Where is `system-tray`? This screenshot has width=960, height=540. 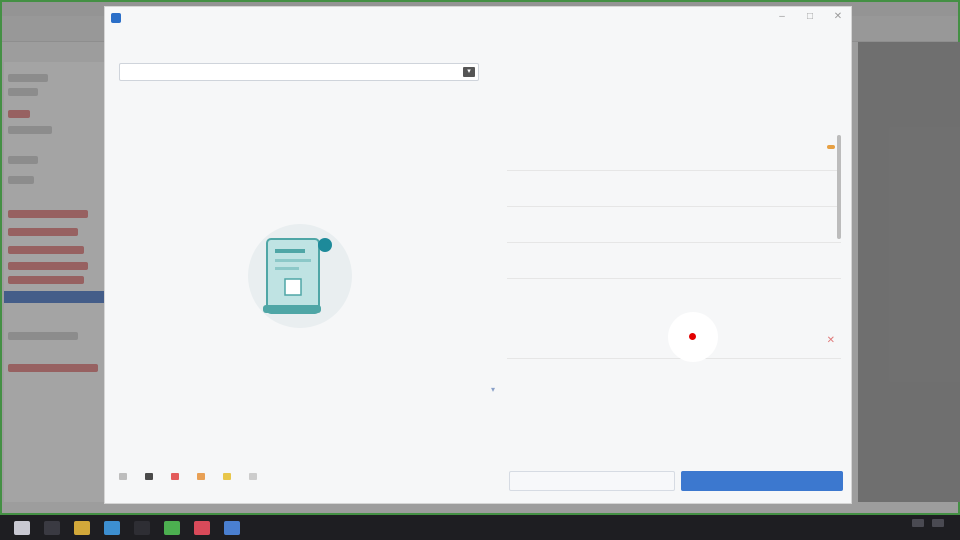
system-tray is located at coordinates (932, 523).